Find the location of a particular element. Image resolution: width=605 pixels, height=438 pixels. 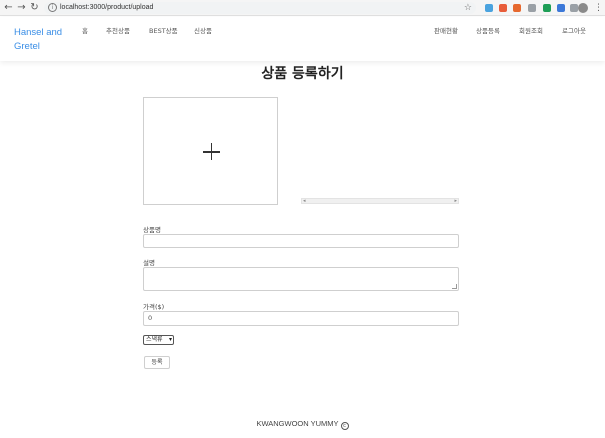

nav-link-recommended: 추천상품 is located at coordinates (118, 31).